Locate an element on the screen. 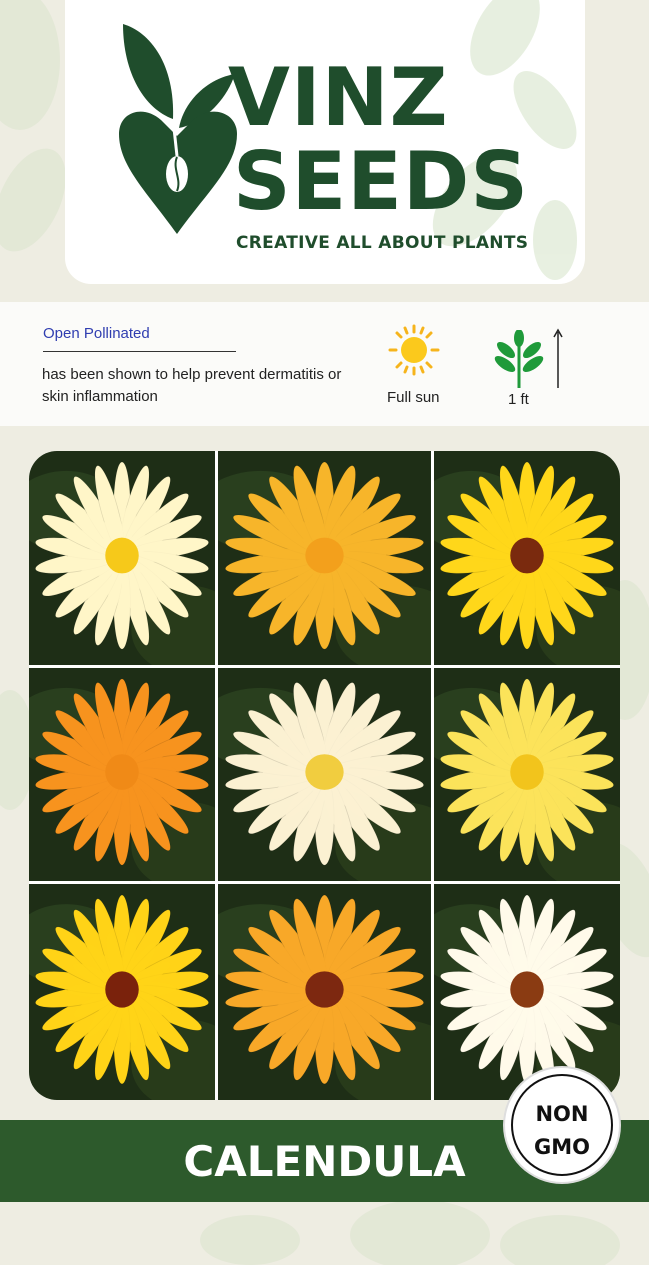 Image resolution: width=649 pixels, height=1265 pixels. badge-line1: NON is located at coordinates (562, 1114).